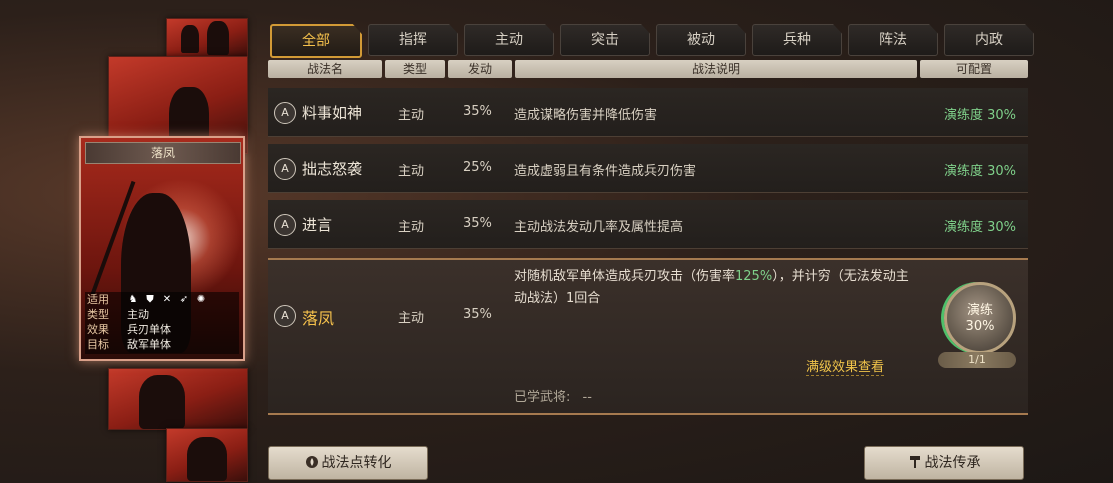 The image size is (1113, 483). What do you see at coordinates (98, 344) in the screenshot?
I see `target-label: 目标` at bounding box center [98, 344].